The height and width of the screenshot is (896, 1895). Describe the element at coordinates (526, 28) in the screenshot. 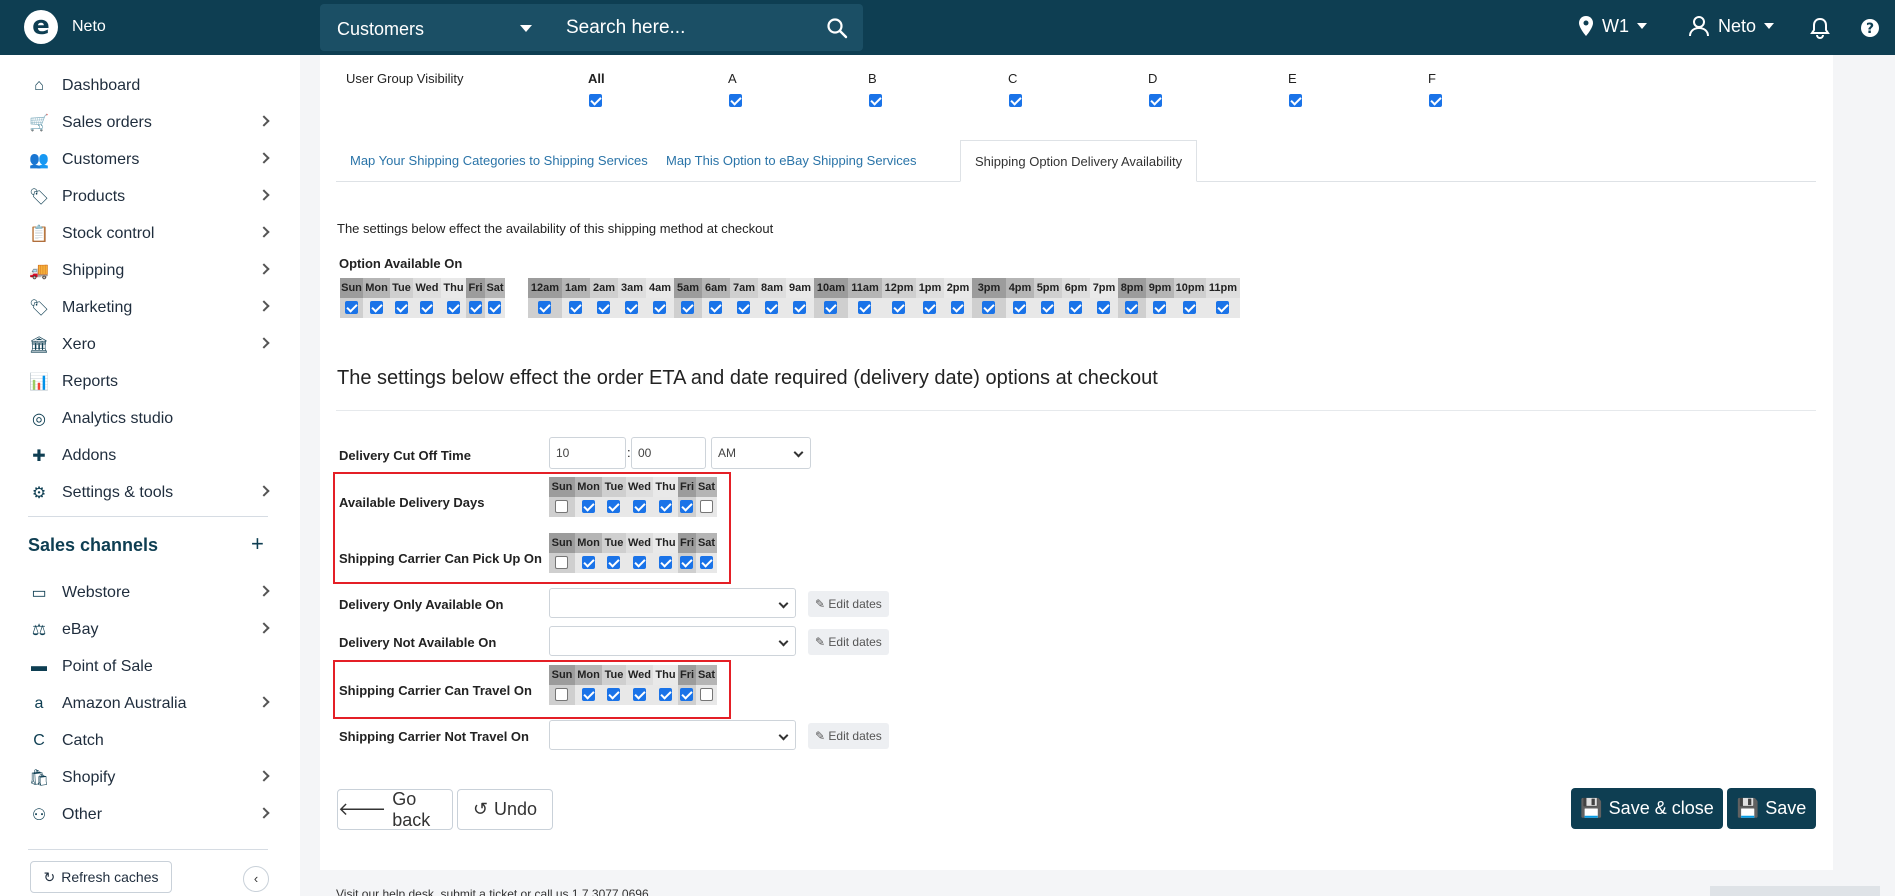

I see `caret-down-icon` at that location.